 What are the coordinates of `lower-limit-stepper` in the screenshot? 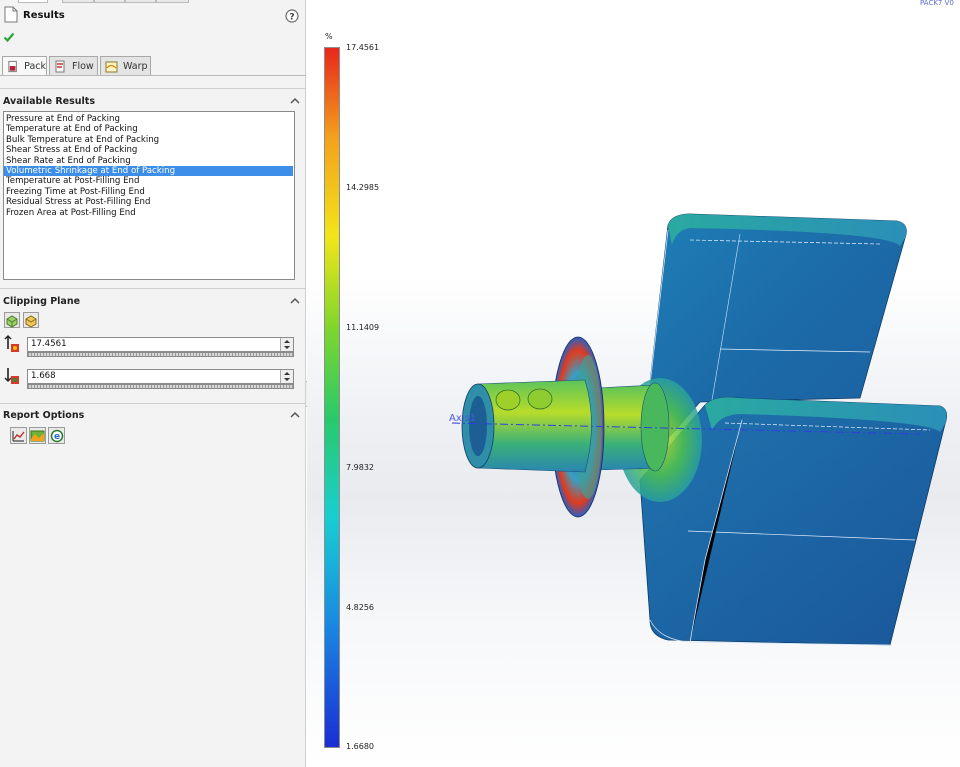 It's located at (286, 376).